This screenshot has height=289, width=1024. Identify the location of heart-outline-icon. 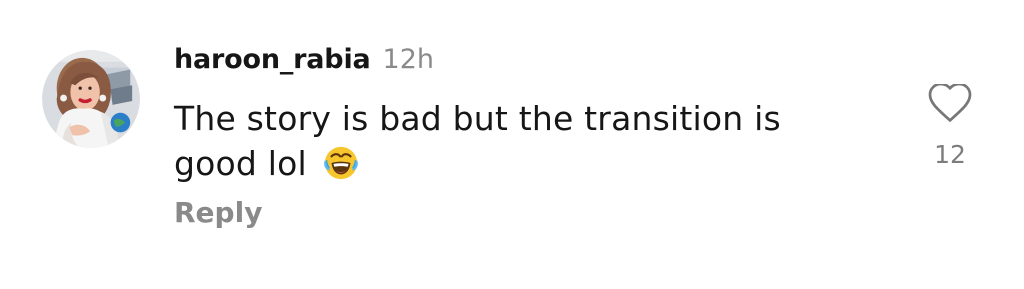
(950, 104).